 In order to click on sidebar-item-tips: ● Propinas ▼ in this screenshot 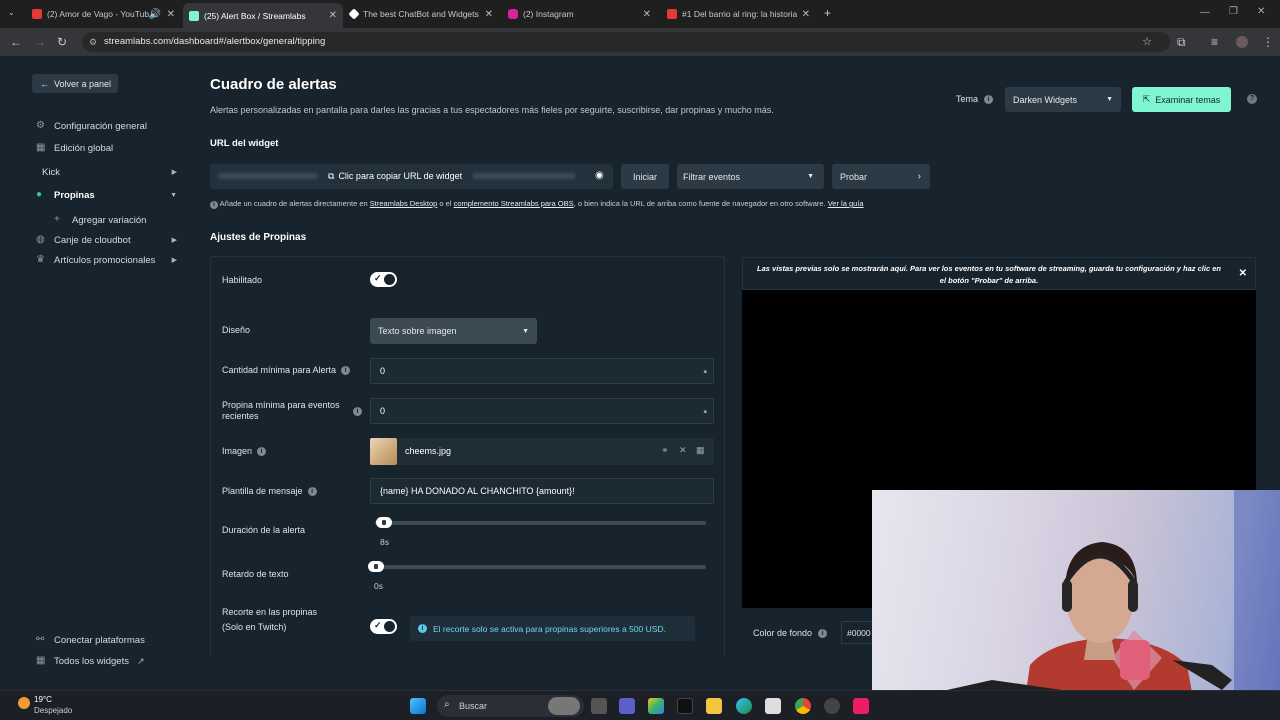, I will do `click(108, 195)`.